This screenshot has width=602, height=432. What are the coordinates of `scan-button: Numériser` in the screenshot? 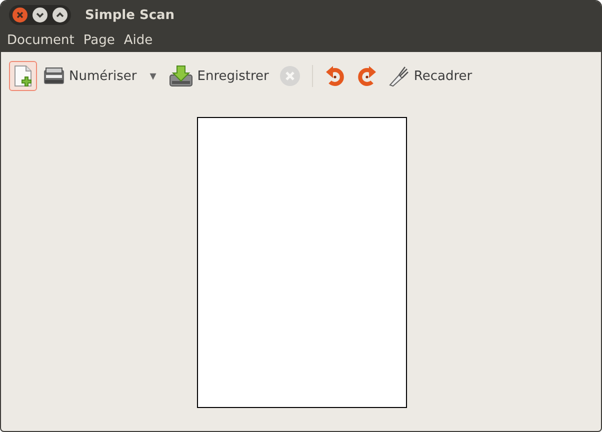 It's located at (90, 76).